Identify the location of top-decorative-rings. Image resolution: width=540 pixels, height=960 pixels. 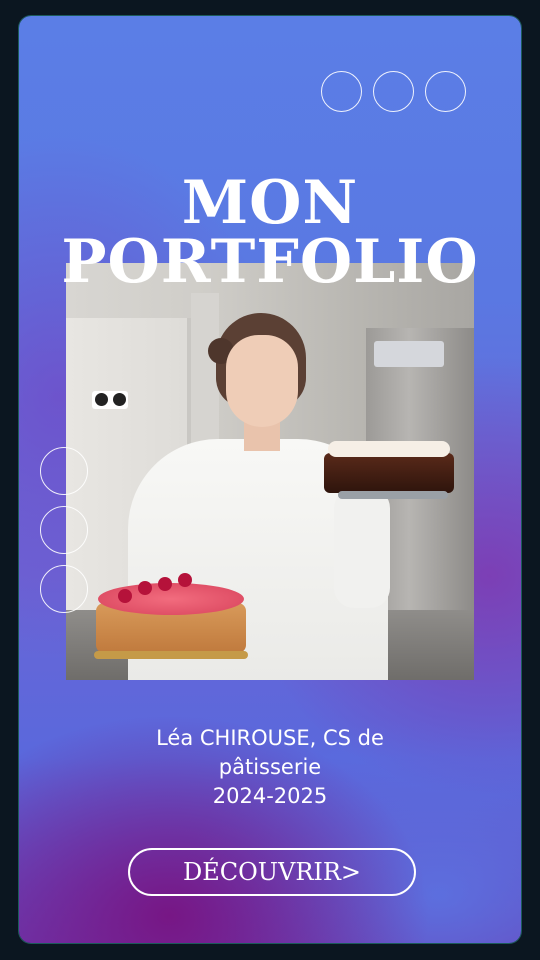
(393, 91).